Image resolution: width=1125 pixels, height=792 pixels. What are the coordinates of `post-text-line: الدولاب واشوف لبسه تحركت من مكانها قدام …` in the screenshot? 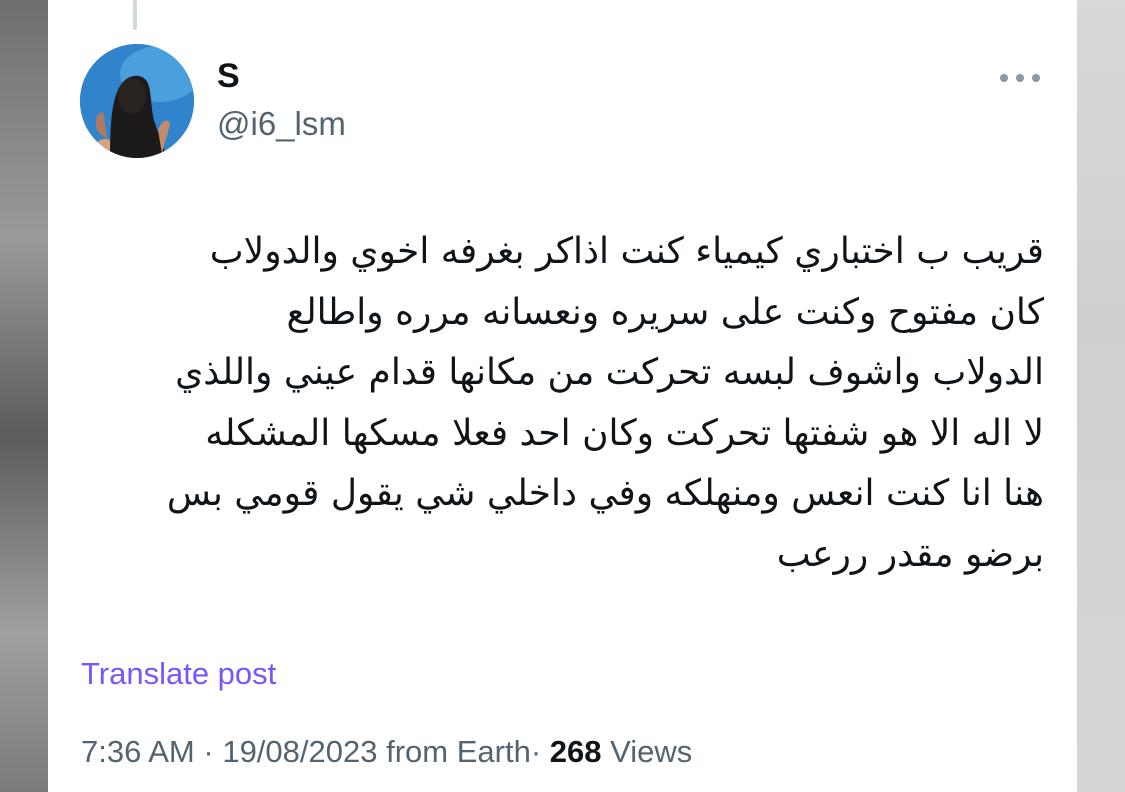 It's located at (609, 372).